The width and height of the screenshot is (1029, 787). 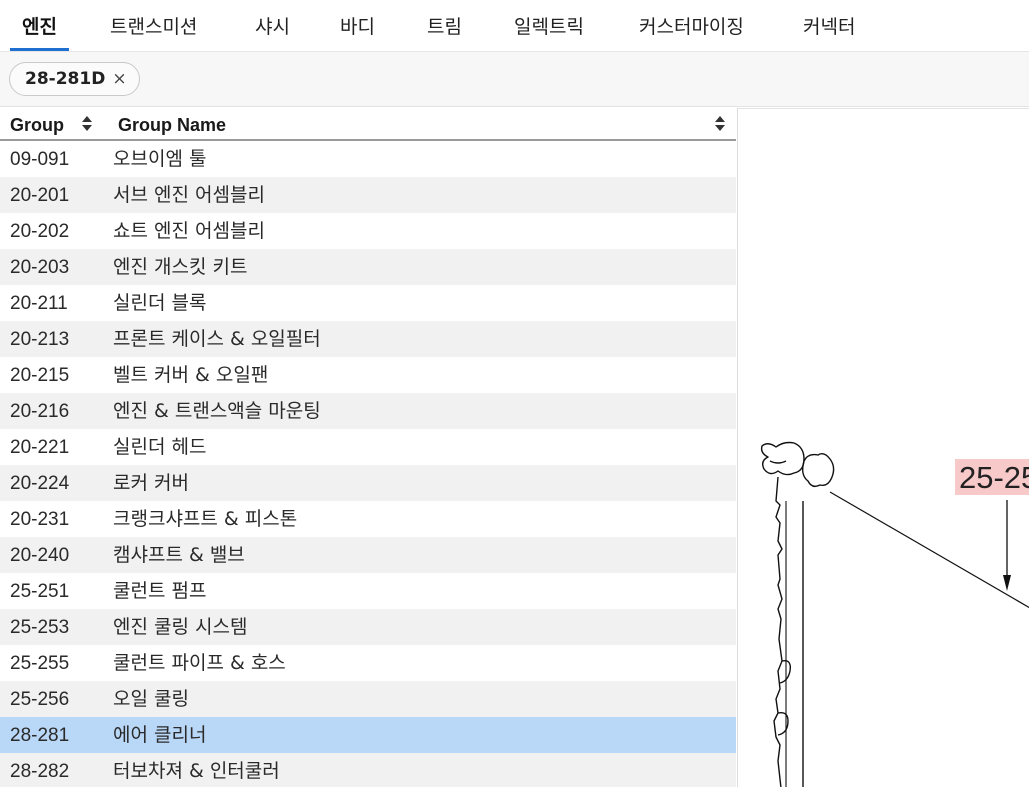 I want to click on tab-electric: 일렉트릭, so click(x=549, y=25).